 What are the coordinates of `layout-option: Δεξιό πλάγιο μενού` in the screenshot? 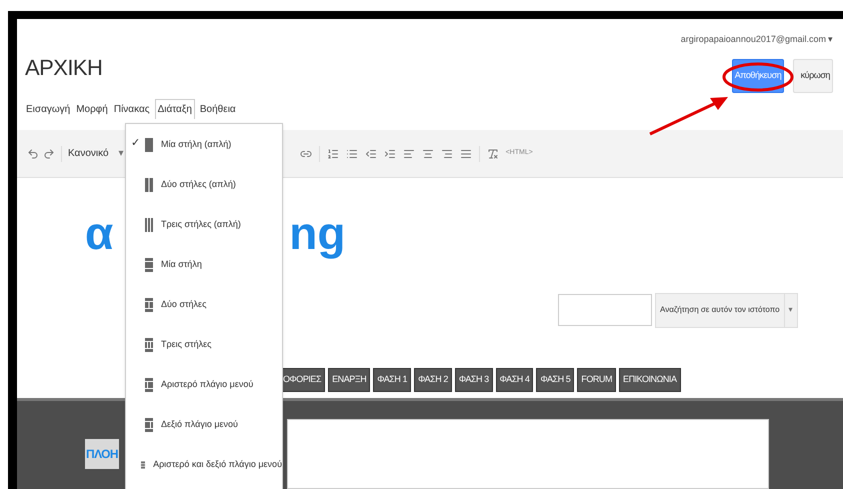 It's located at (204, 434).